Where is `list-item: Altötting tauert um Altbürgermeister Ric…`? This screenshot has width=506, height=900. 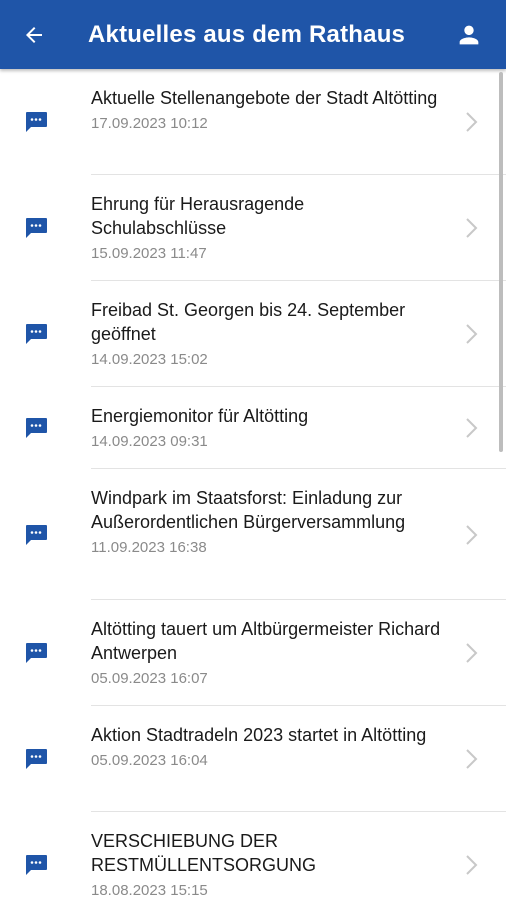
list-item: Altötting tauert um Altbürgermeister Ric… is located at coordinates (253, 653).